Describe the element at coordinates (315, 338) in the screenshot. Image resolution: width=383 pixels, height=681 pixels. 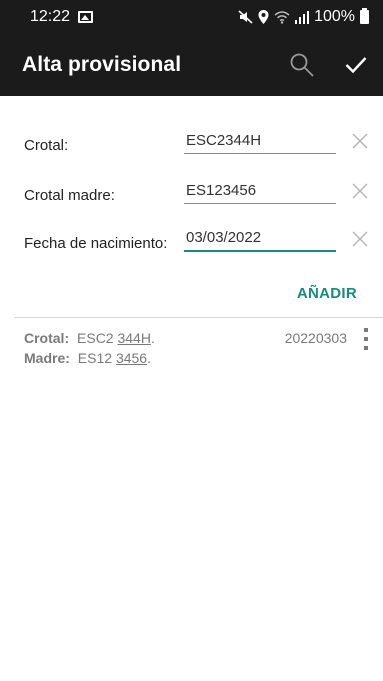
I see `list-item-date: 20220303` at that location.